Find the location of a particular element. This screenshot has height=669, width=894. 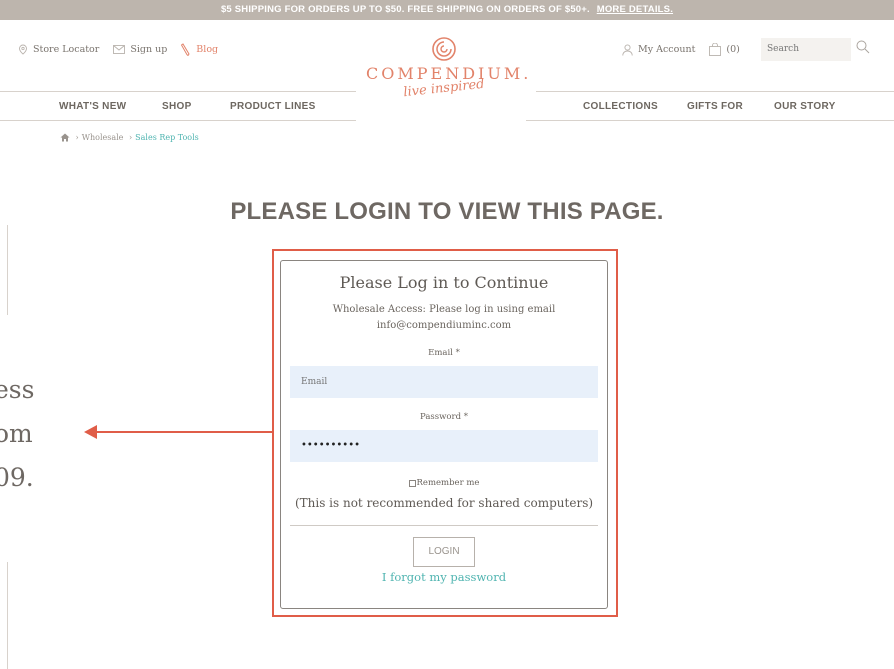

password-field: •••••••••• is located at coordinates (444, 446).